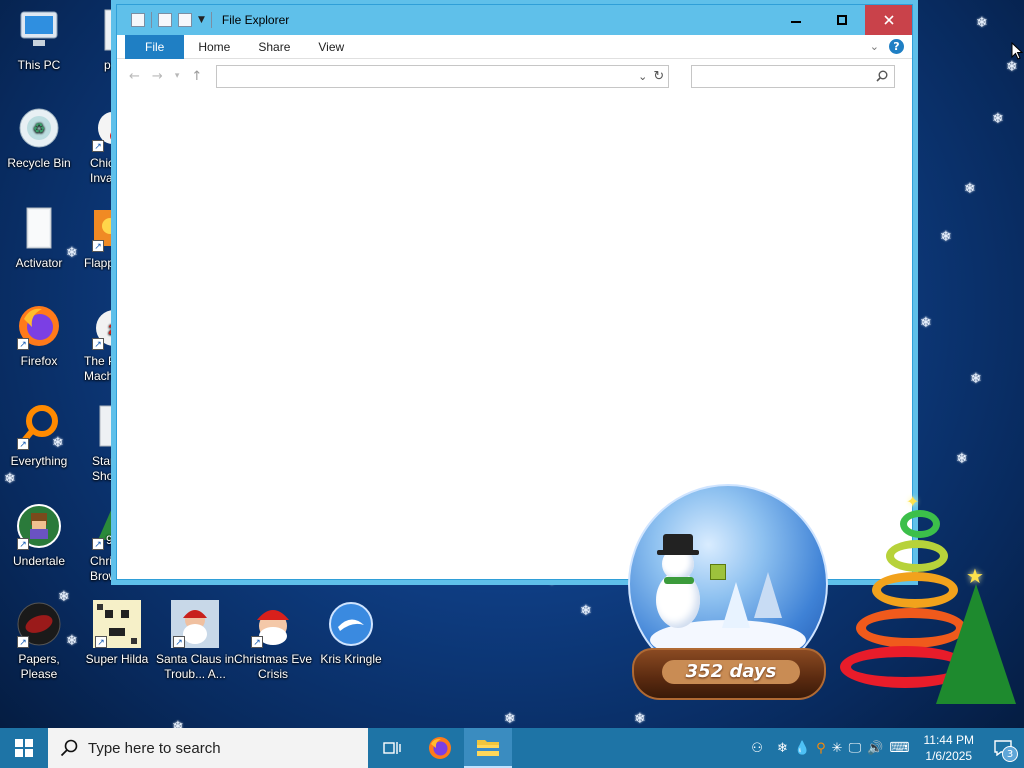 This screenshot has height=768, width=1024. Describe the element at coordinates (154, 748) in the screenshot. I see `taskbar-search-placeholder: Type here to search` at that location.